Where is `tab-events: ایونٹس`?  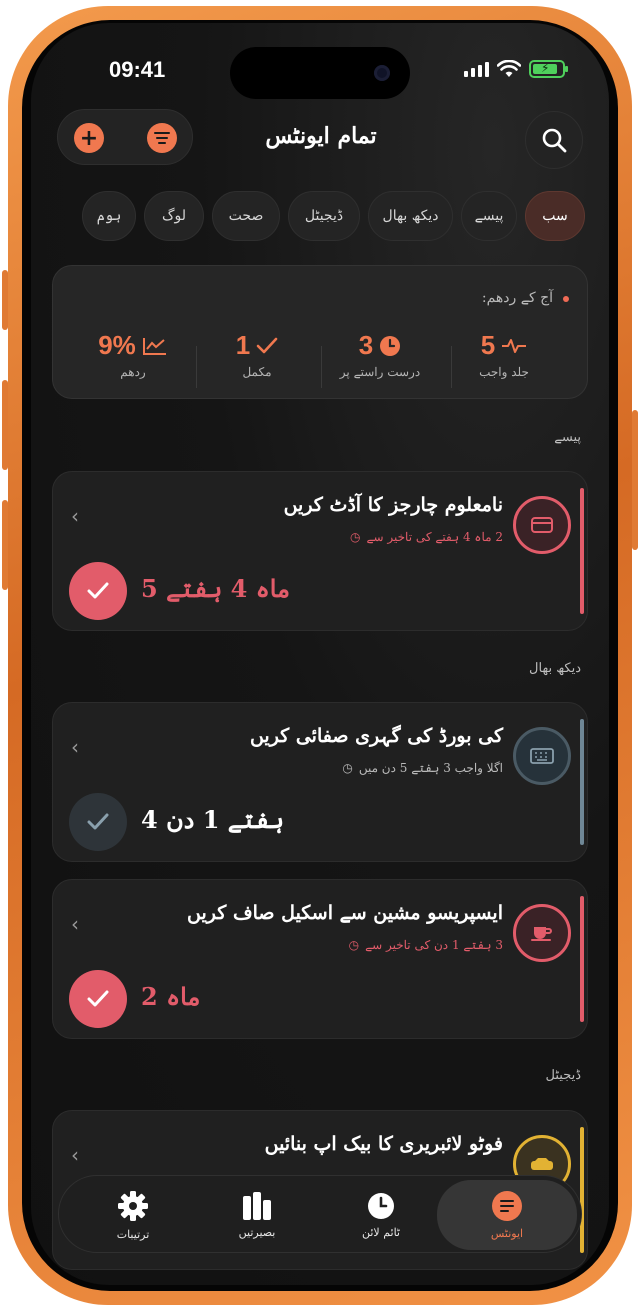
tab-events: ایونٹس is located at coordinates (507, 1215).